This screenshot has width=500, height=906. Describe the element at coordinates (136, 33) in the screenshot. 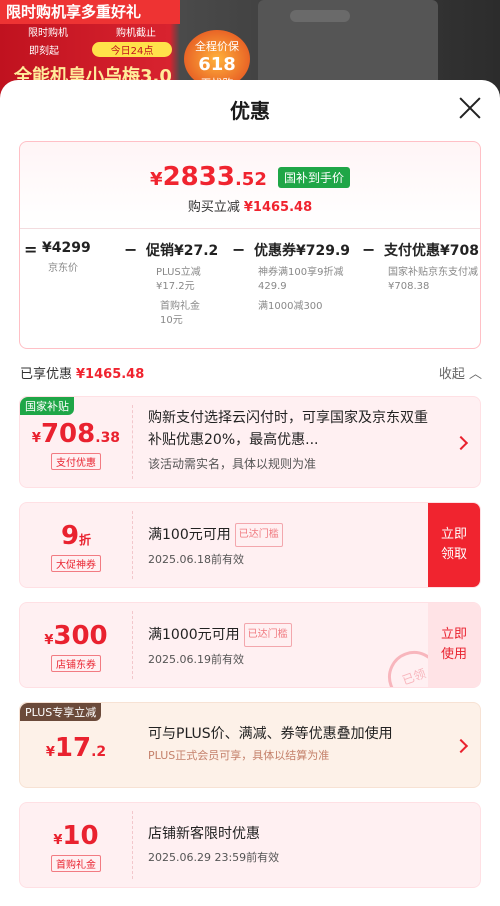

I see `background-row-text: 购机截止` at that location.